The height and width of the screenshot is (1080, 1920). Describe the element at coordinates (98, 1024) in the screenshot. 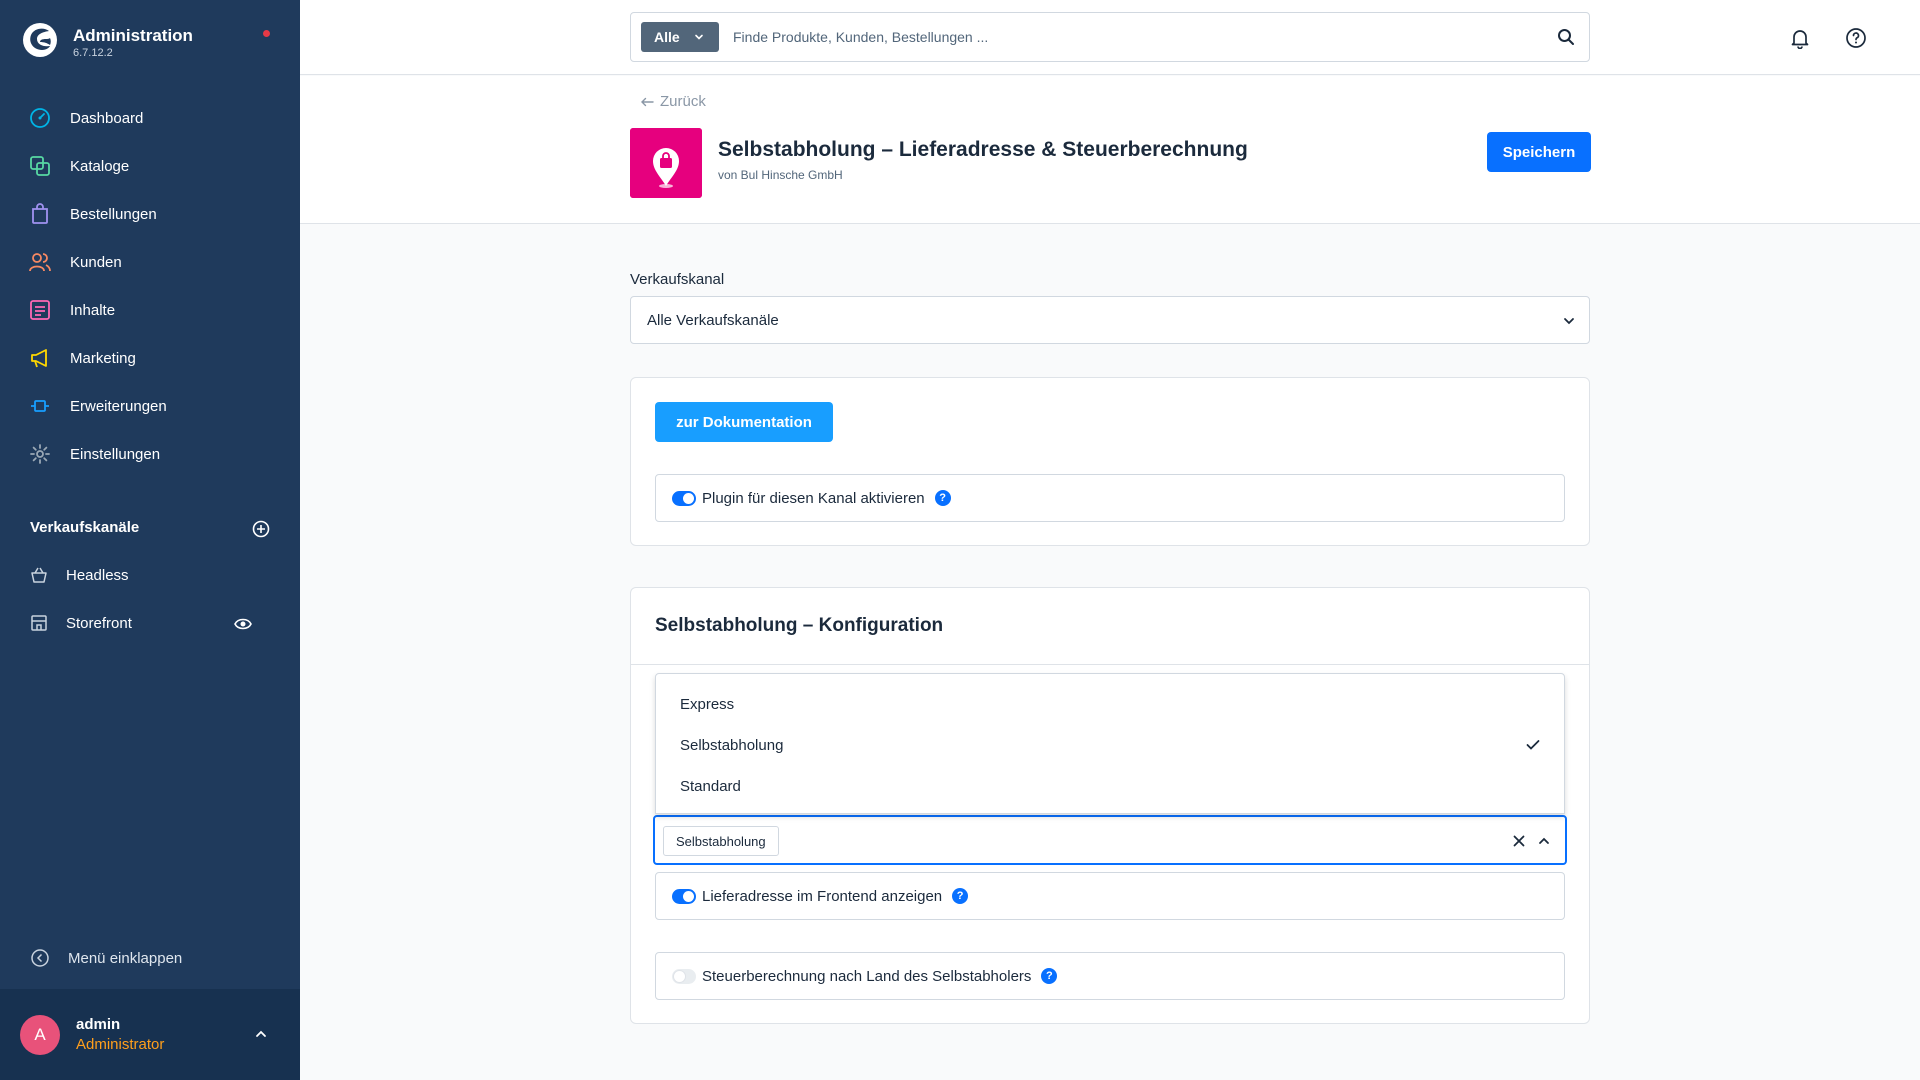

I see `user-name: admin` at that location.